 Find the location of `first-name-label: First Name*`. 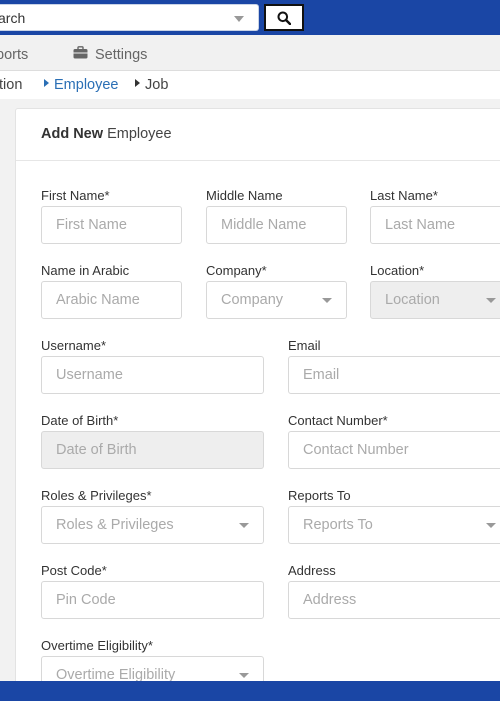

first-name-label: First Name* is located at coordinates (75, 195).